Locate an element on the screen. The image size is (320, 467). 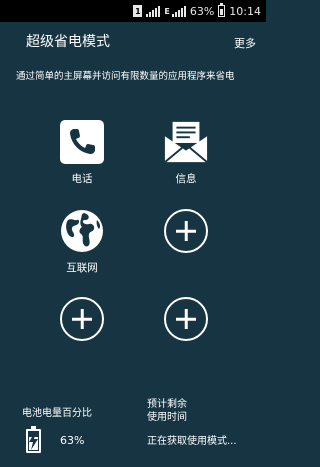
signal-strength-icon is located at coordinates (153, 11).